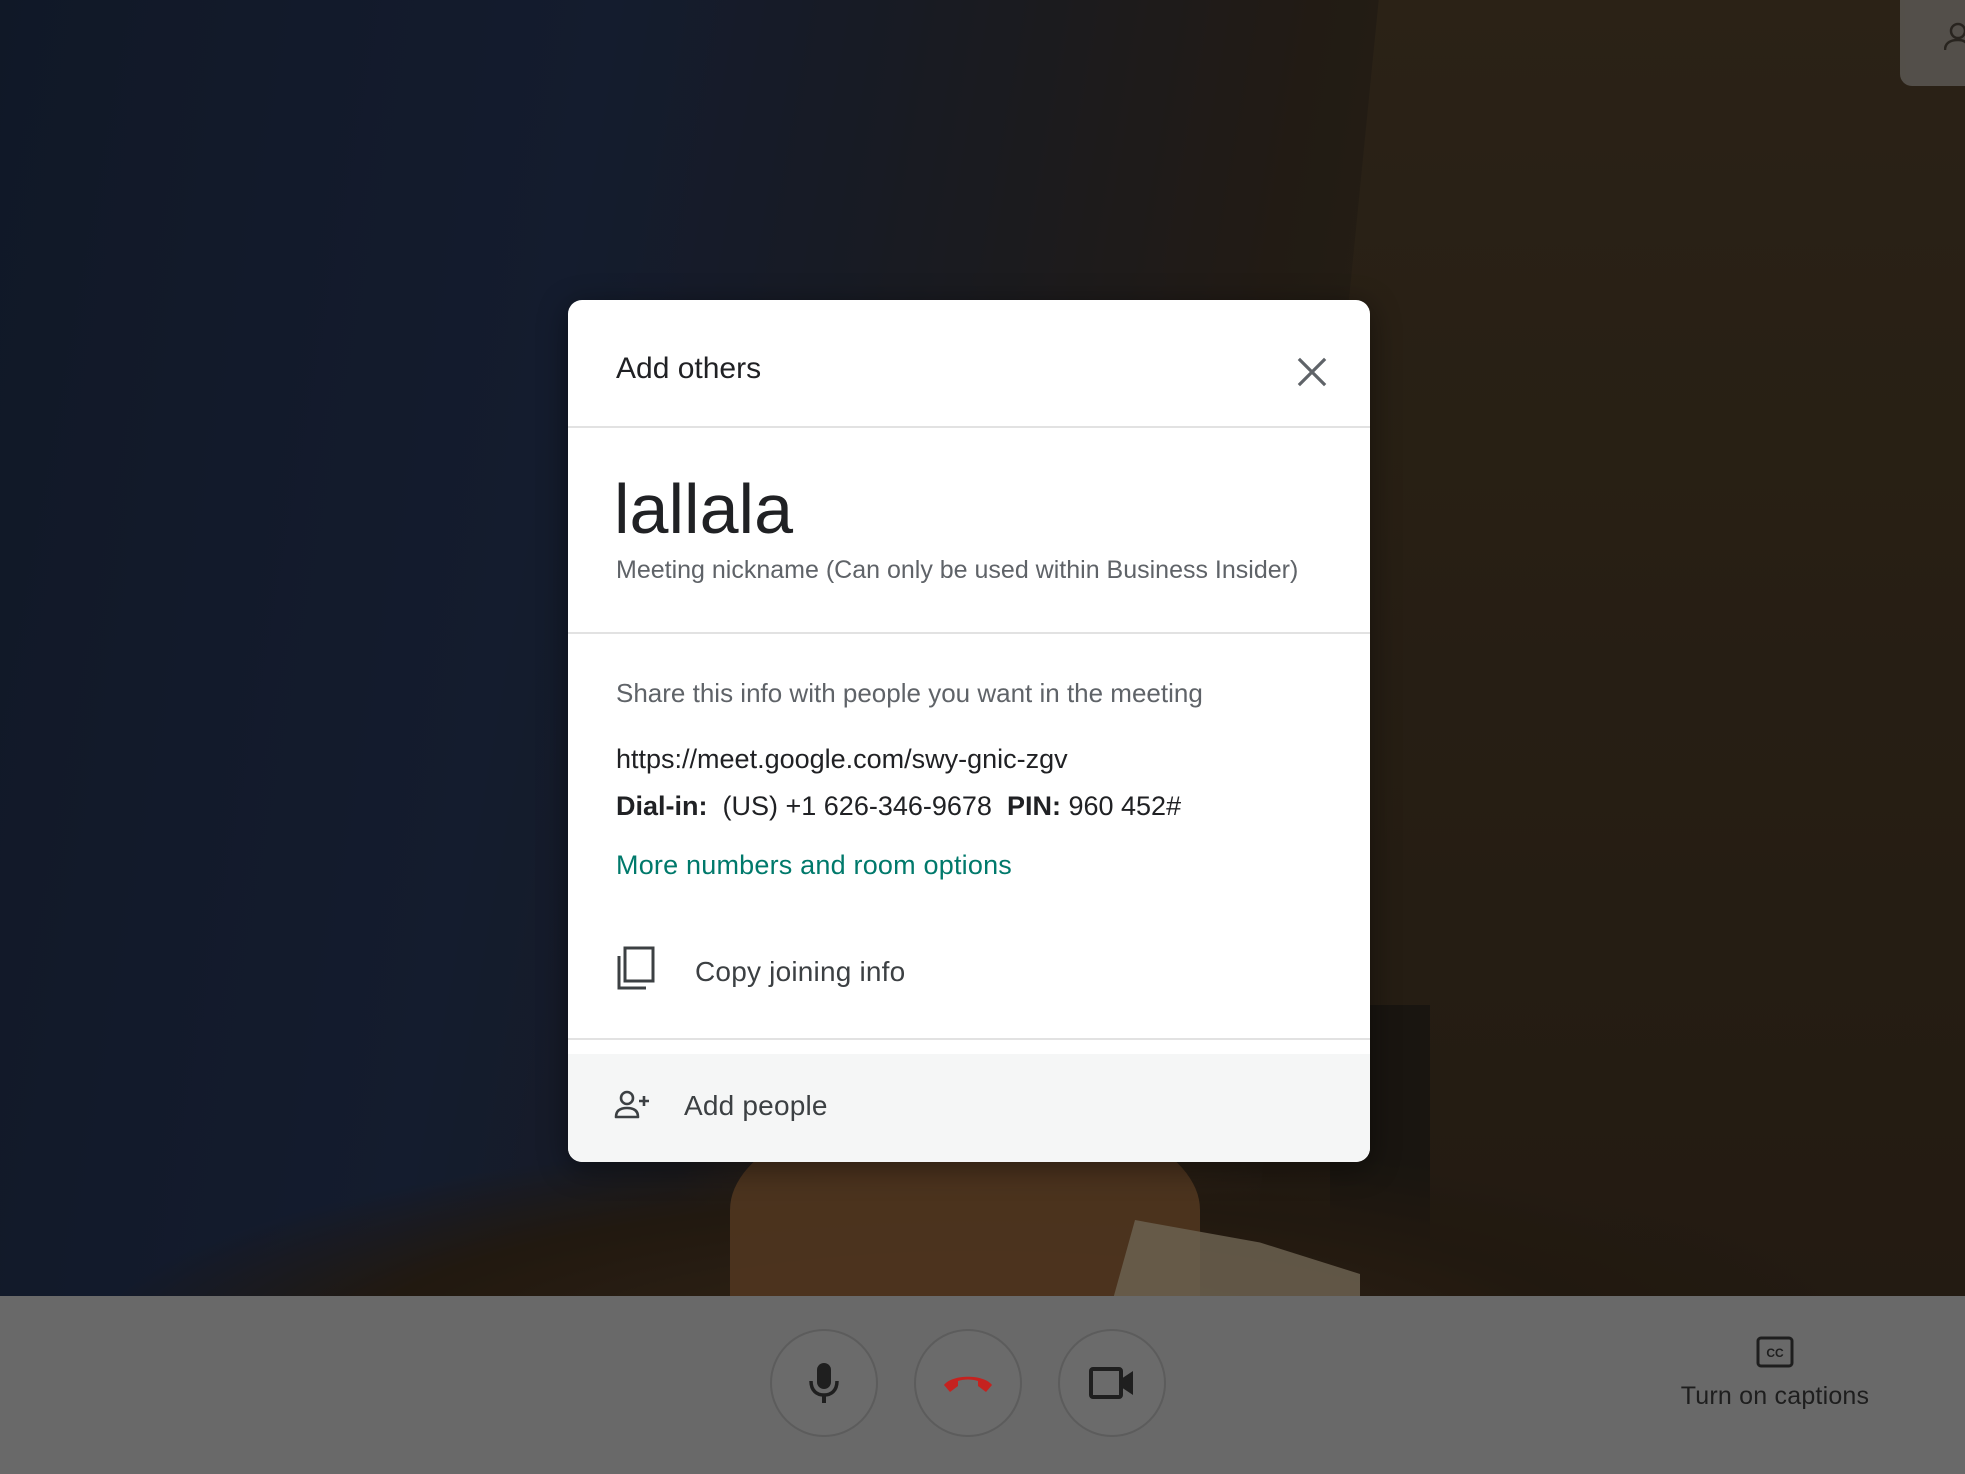  I want to click on svg-text: CC, so click(1775, 1353).